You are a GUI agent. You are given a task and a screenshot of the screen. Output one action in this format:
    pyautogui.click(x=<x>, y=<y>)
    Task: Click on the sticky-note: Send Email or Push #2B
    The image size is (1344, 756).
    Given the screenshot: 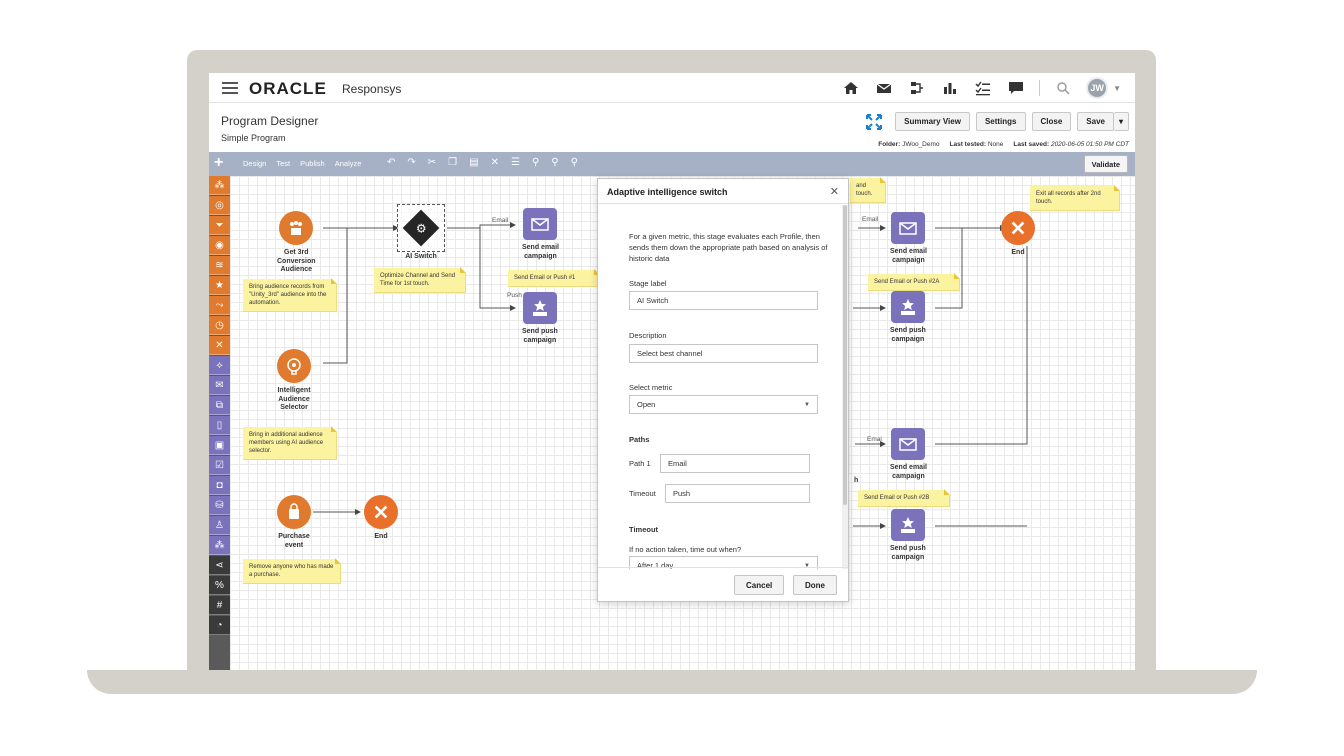 What is the action you would take?
    pyautogui.click(x=904, y=498)
    